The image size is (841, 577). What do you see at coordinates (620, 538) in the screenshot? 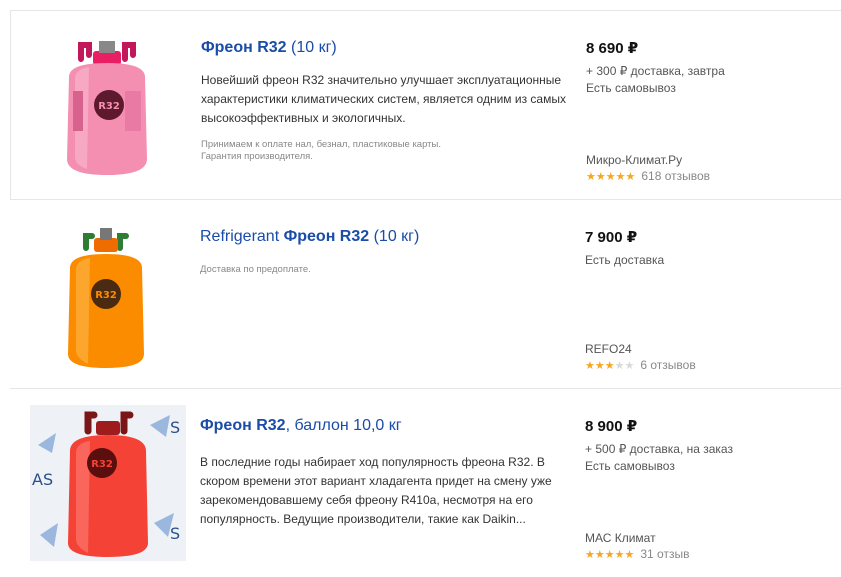
I see `shop-name: МАС Климат` at bounding box center [620, 538].